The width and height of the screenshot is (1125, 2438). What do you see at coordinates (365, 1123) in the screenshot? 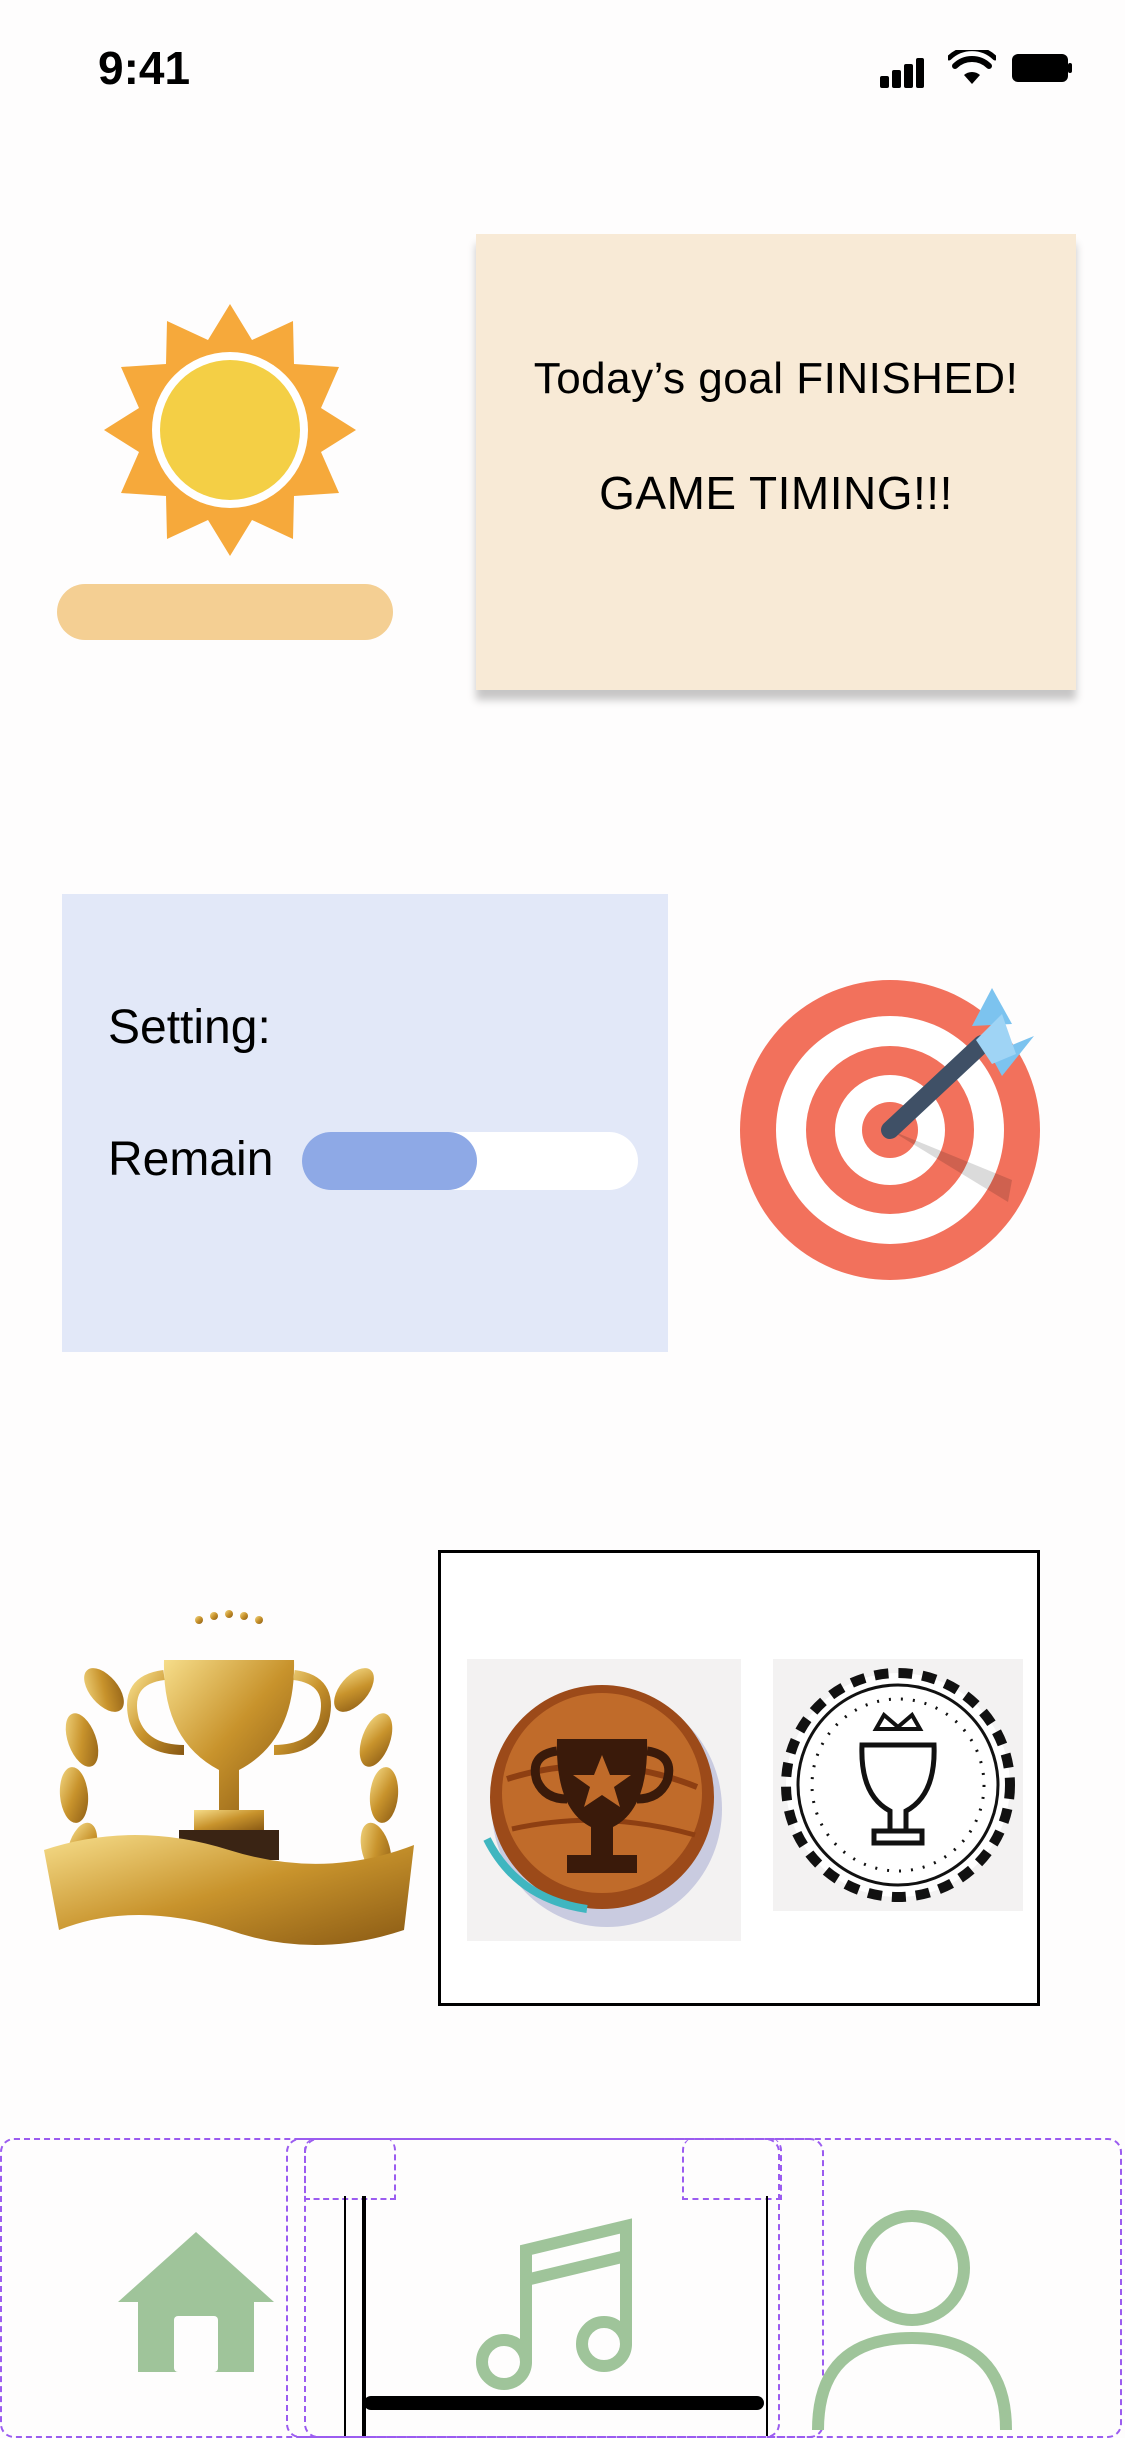
I see `setting-card: Setting: Remain` at bounding box center [365, 1123].